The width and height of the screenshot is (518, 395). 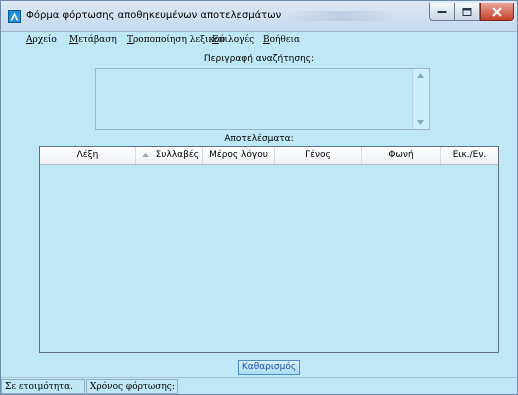 I want to click on column-header-part-of-speech: Μέρος λόγου, so click(x=239, y=155).